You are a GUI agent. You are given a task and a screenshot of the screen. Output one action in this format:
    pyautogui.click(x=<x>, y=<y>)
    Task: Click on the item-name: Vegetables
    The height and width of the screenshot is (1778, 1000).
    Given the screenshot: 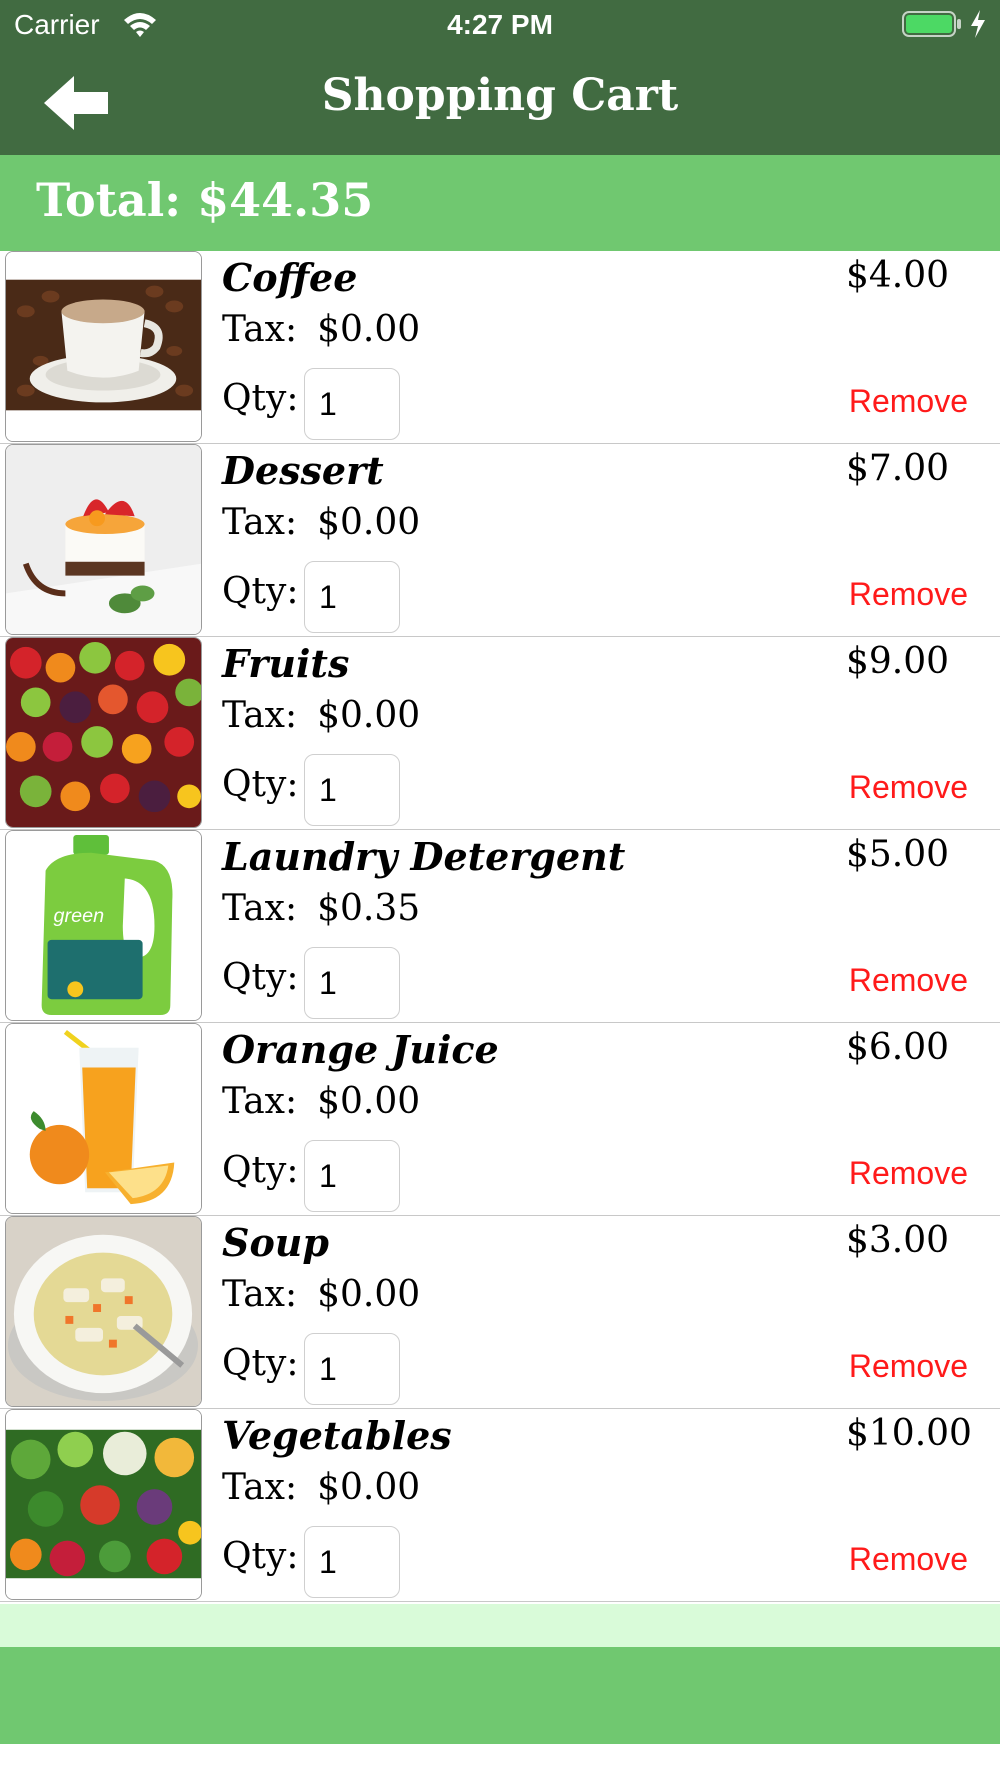 What is the action you would take?
    pyautogui.click(x=337, y=1435)
    